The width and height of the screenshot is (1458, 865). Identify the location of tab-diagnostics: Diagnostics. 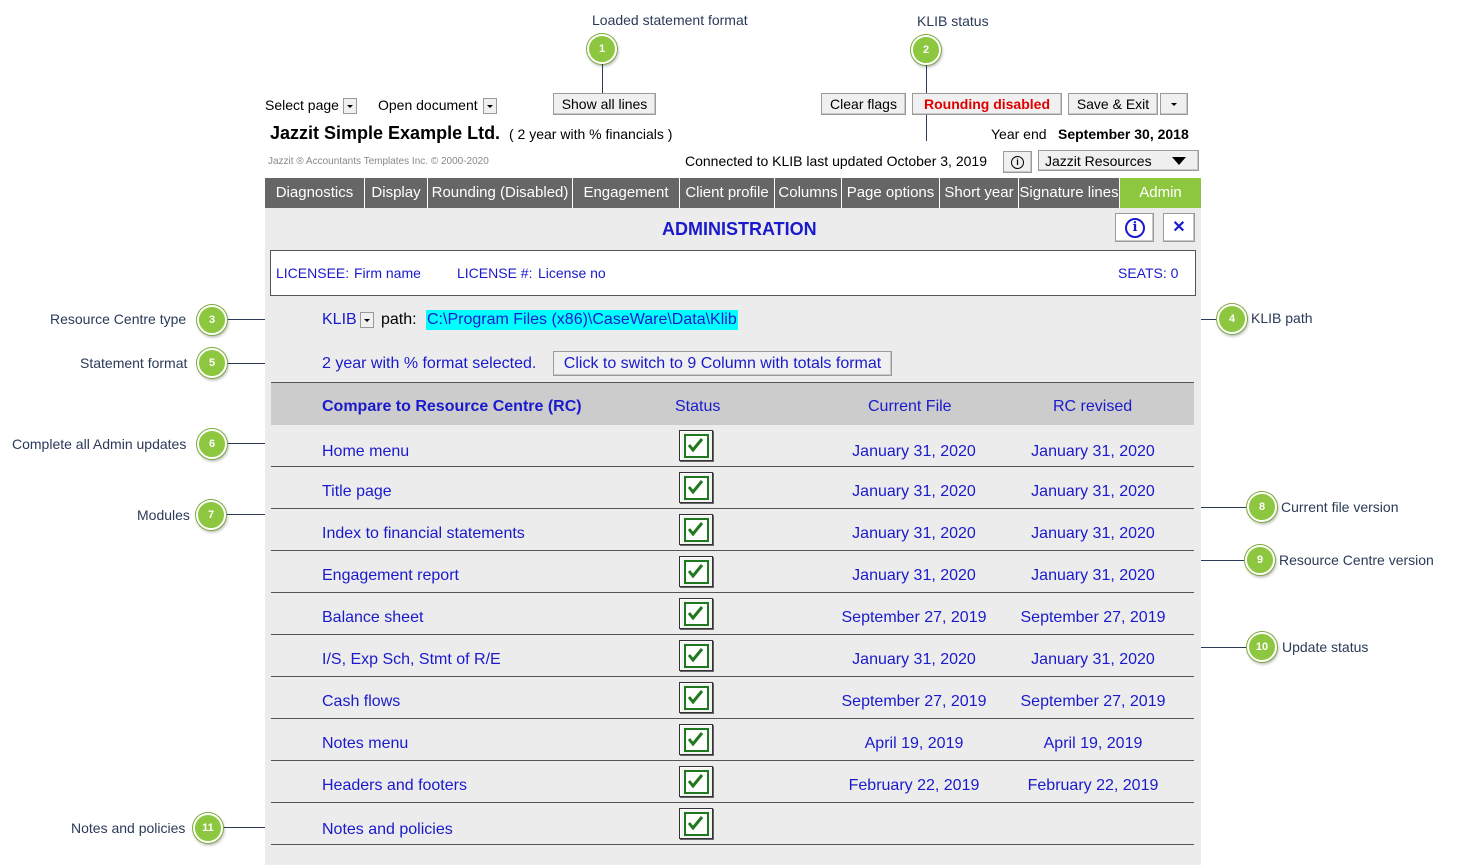
(315, 193).